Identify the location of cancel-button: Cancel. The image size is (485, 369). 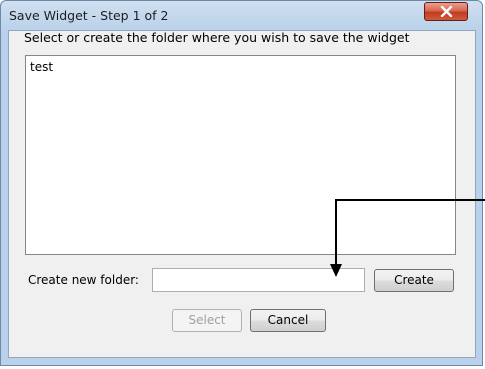
(288, 320).